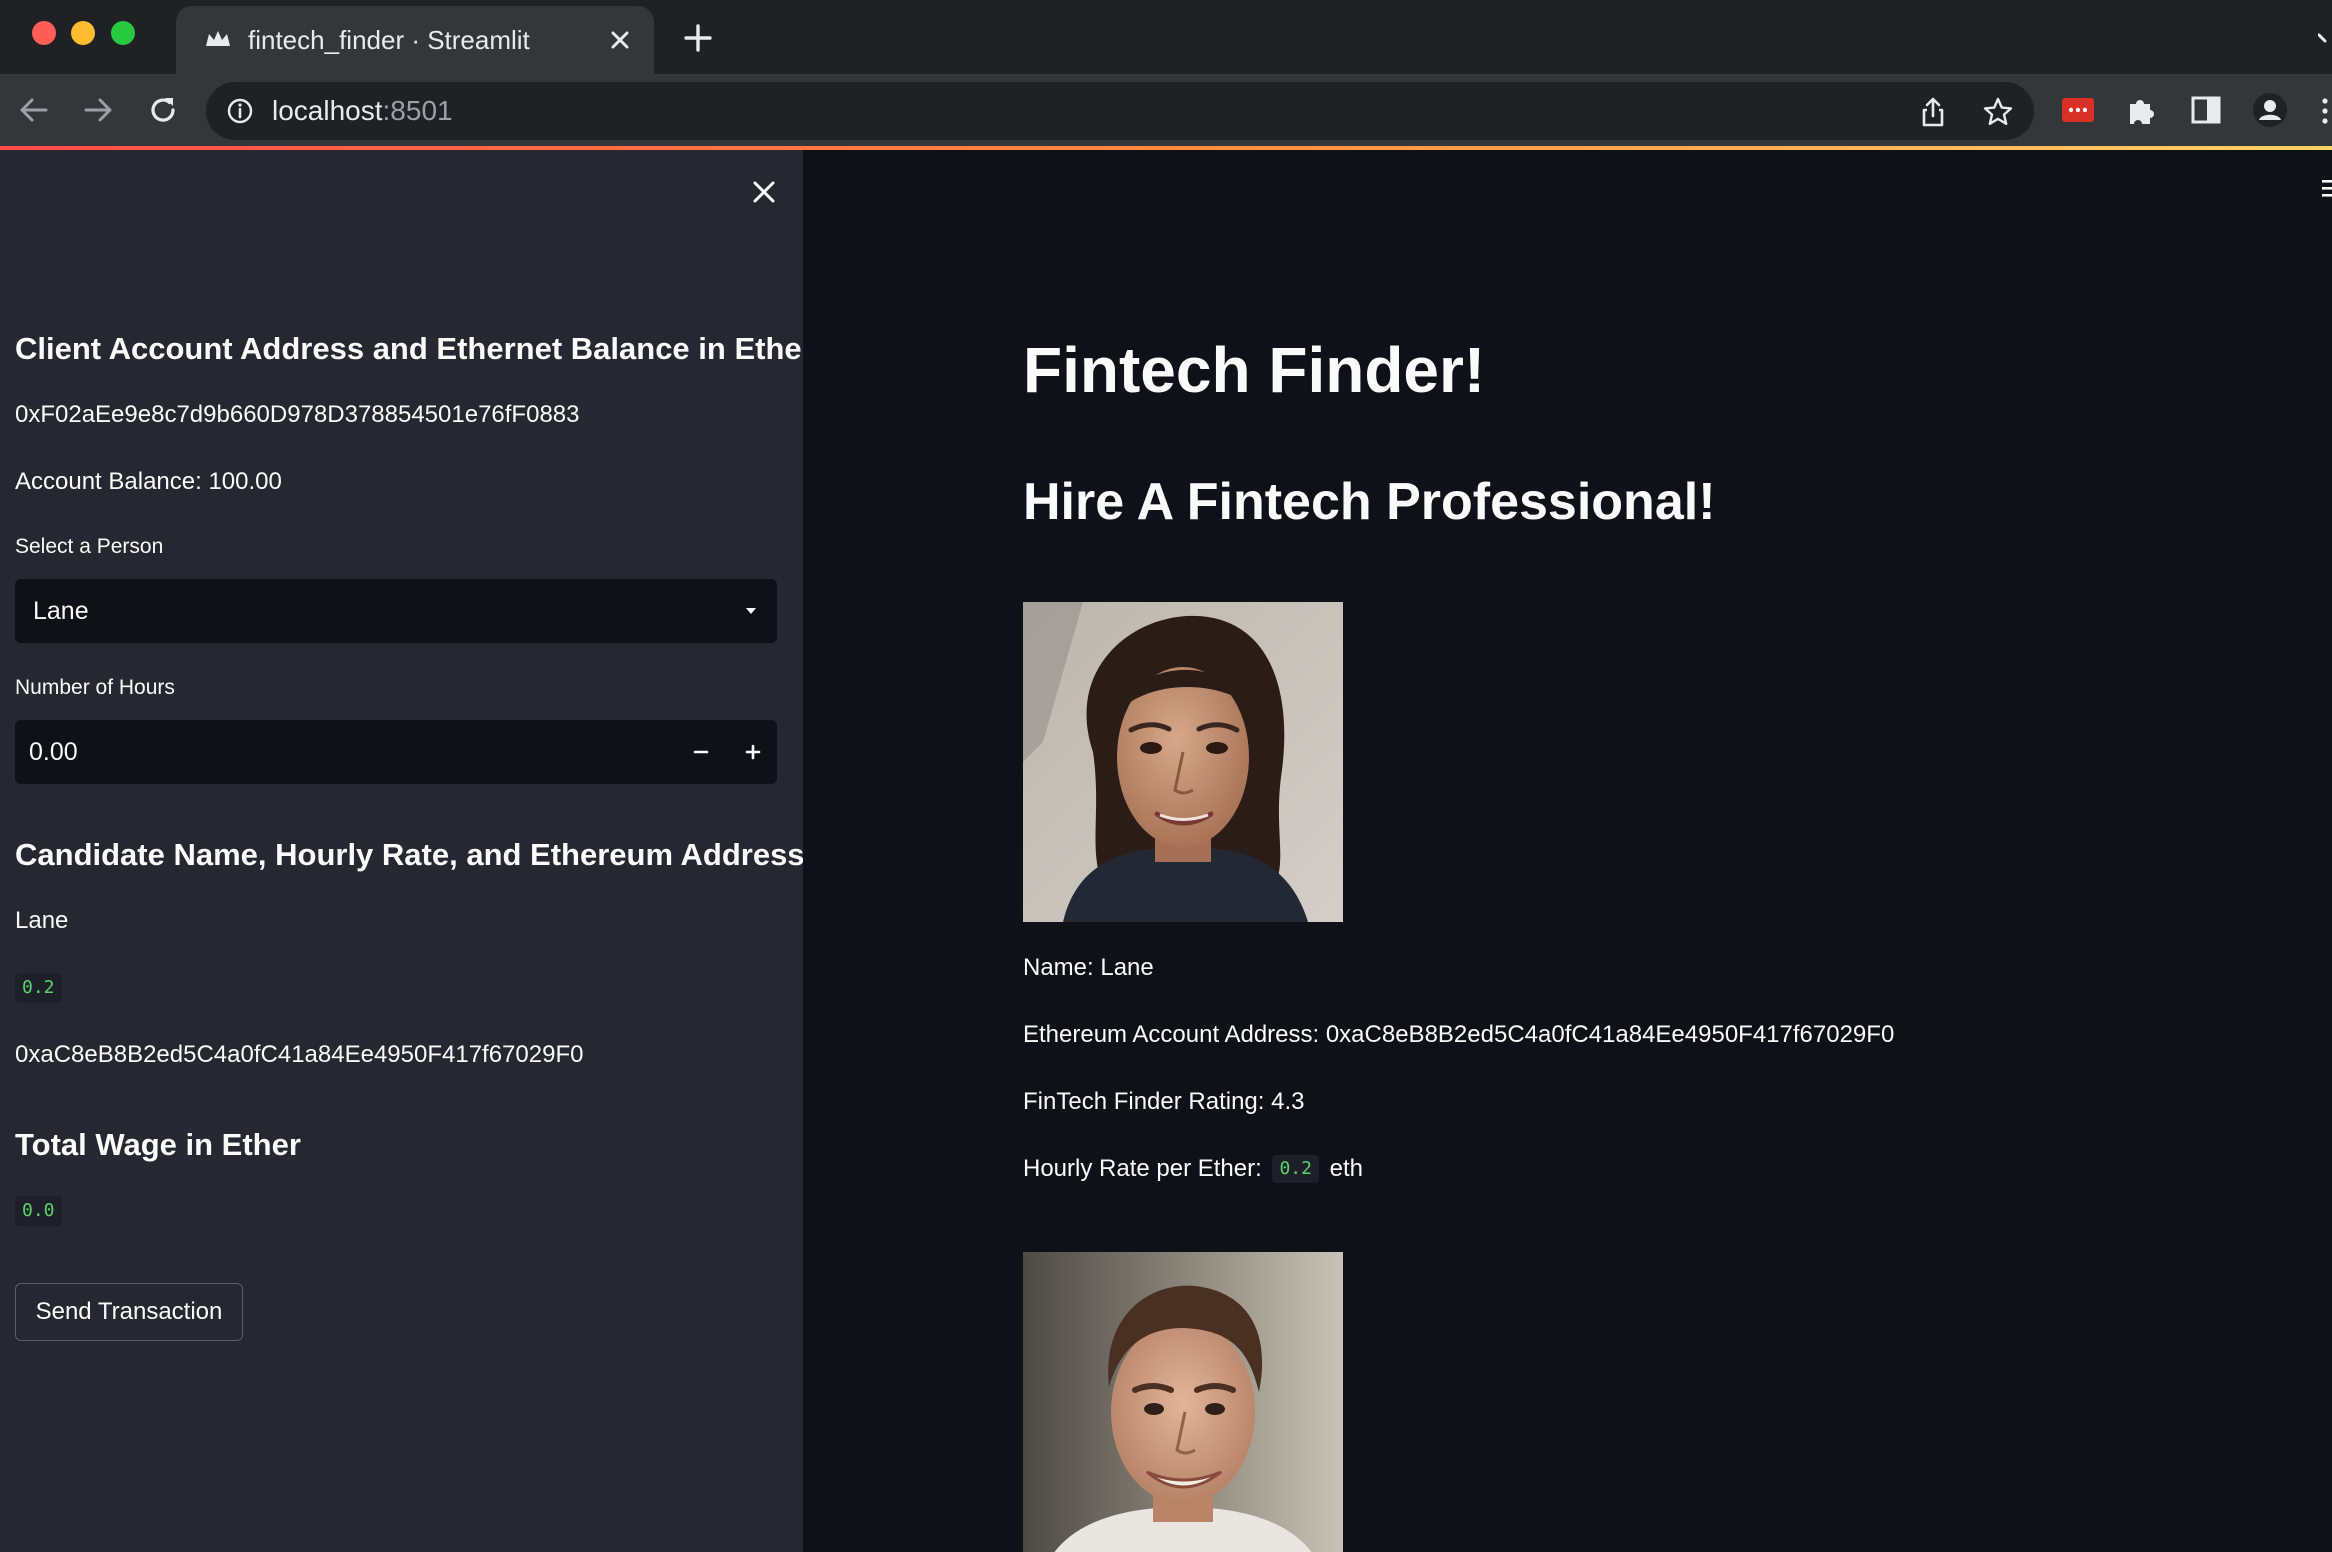 The width and height of the screenshot is (2332, 1552). Describe the element at coordinates (2142, 110) in the screenshot. I see `puzzle-icon` at that location.